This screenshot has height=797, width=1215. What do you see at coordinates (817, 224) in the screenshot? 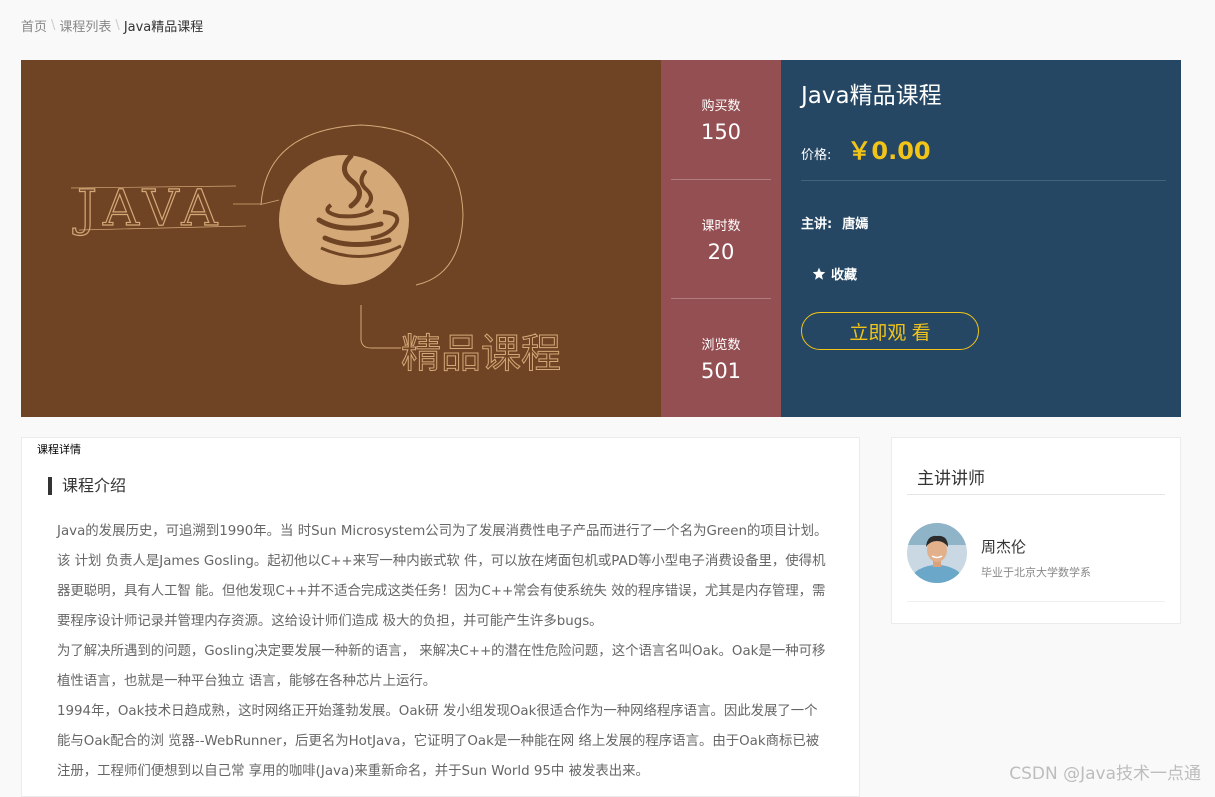
I see `teacher-label: 主讲:` at bounding box center [817, 224].